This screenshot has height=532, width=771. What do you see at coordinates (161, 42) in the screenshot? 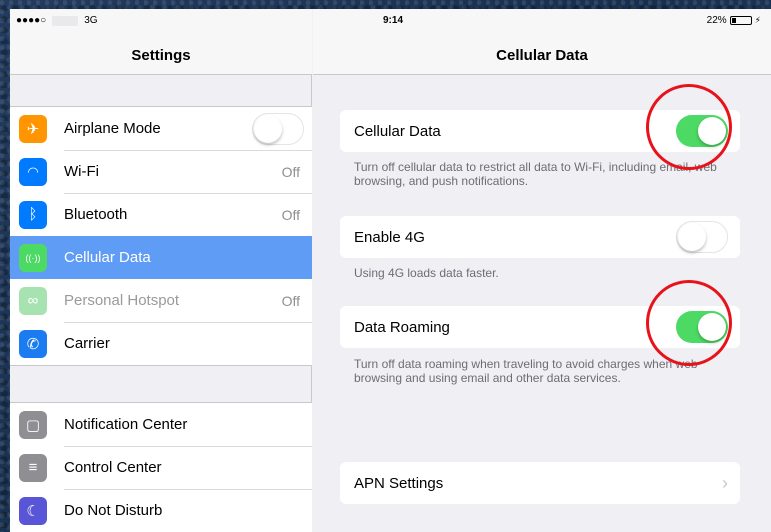
I see `sidebar-navbar: ●●●●○ 3G Settings` at bounding box center [161, 42].